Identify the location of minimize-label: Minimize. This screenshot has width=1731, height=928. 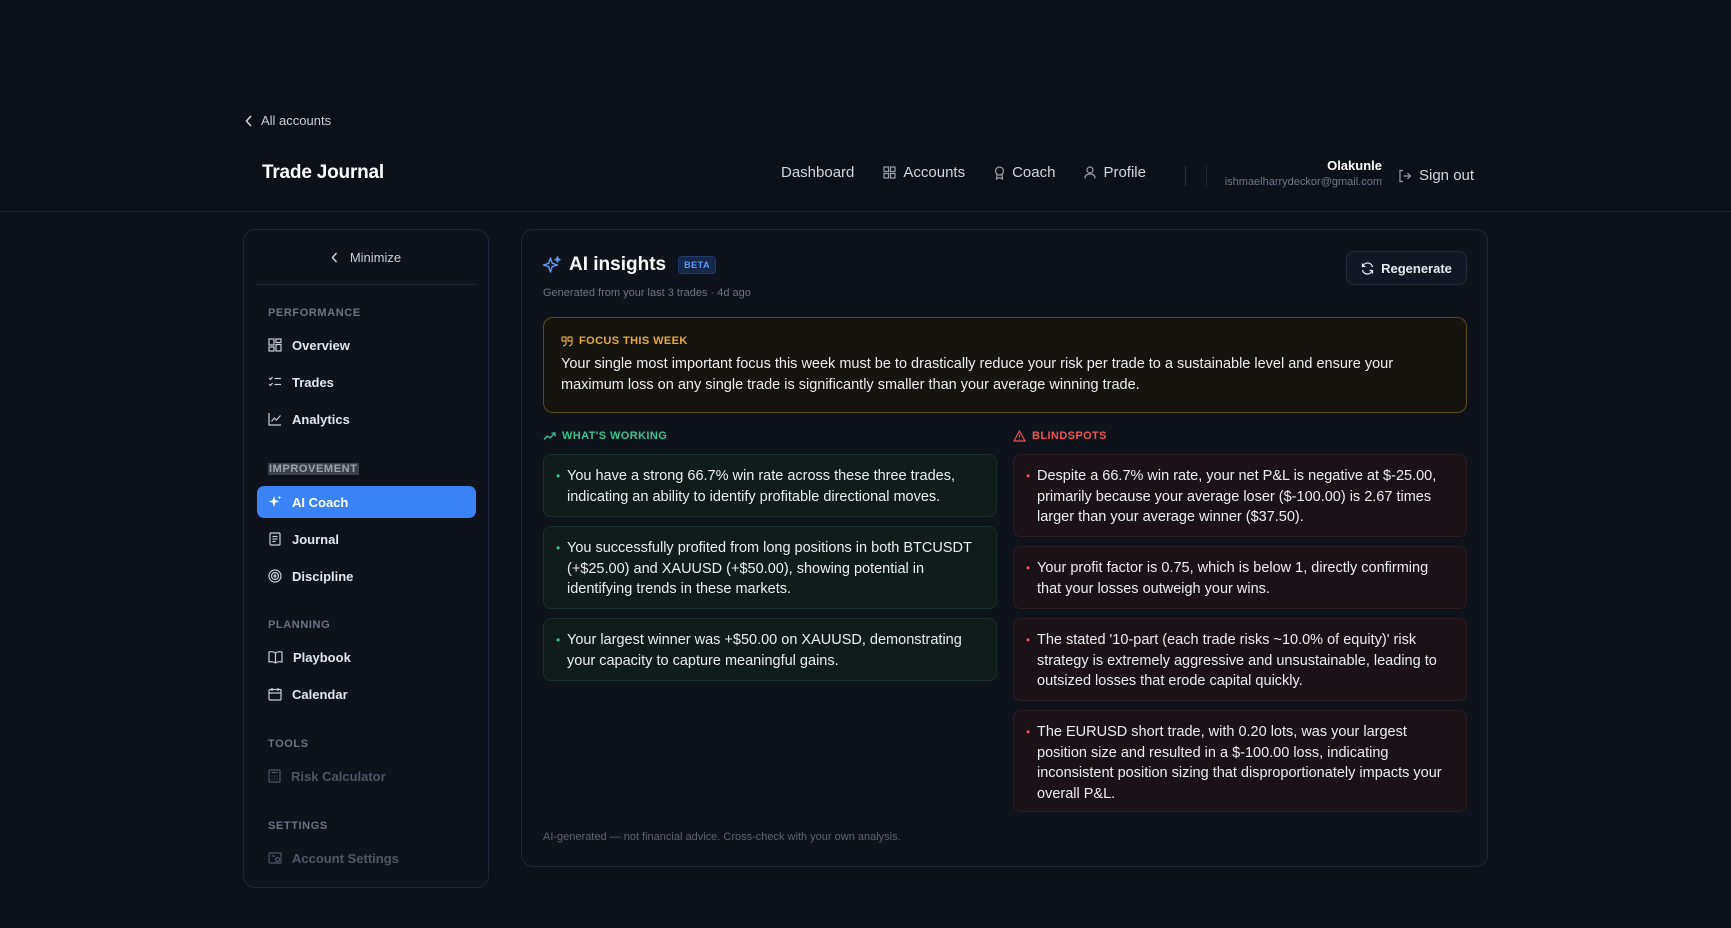
(375, 257).